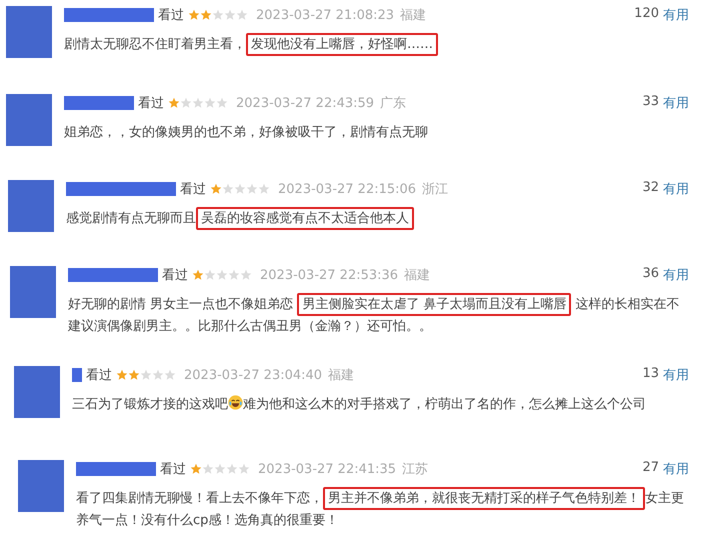  I want to click on comment-time: 2023-03-27 23:04:40, so click(253, 375).